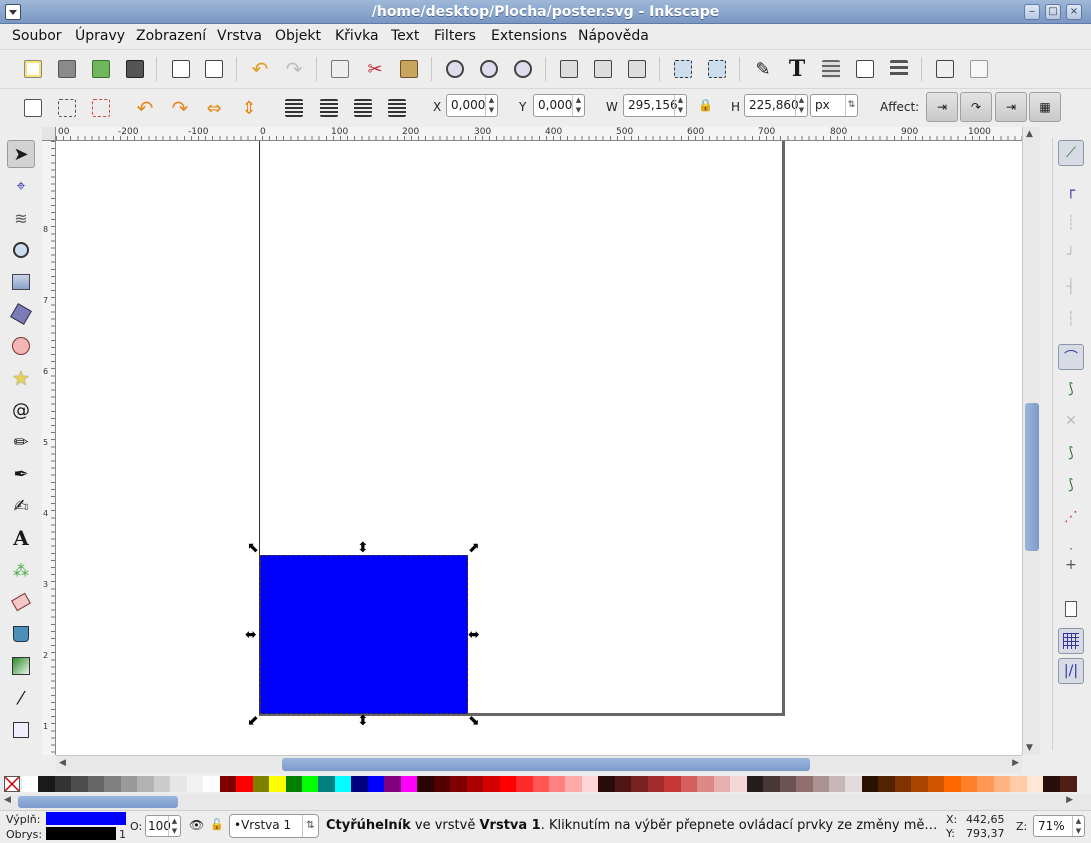 This screenshot has height=843, width=1091. What do you see at coordinates (21, 410) in the screenshot?
I see `spiral-icon: @` at bounding box center [21, 410].